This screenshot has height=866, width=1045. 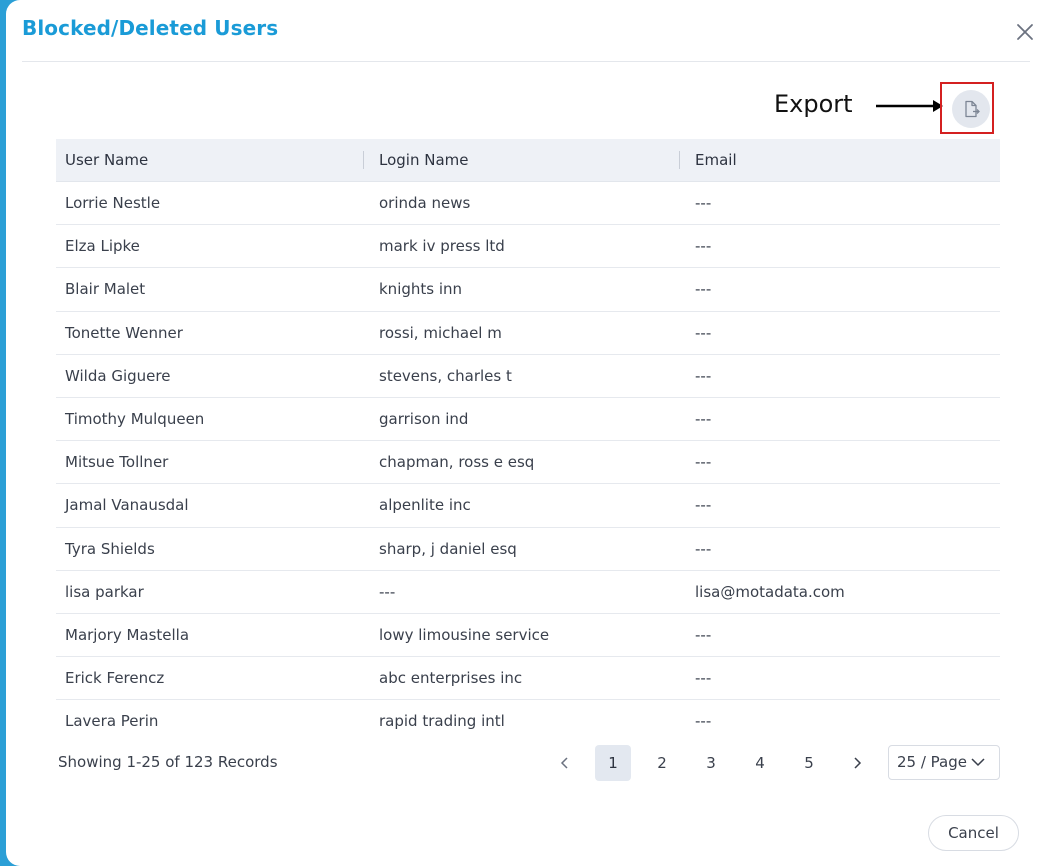 What do you see at coordinates (457, 462) in the screenshot?
I see `cell-login-name: chapman, ross e esq` at bounding box center [457, 462].